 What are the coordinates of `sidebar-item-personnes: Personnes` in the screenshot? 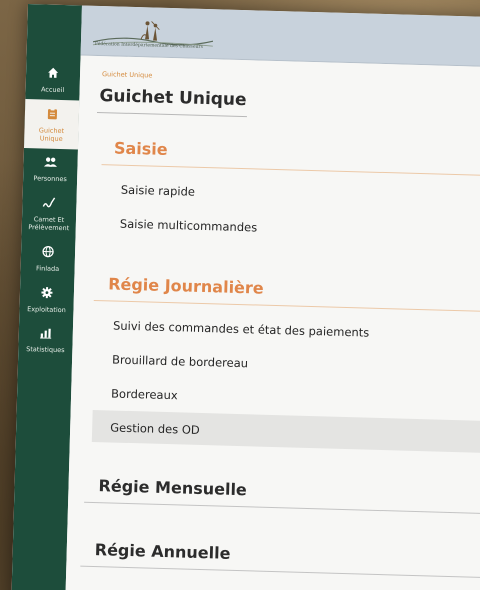 It's located at (50, 168).